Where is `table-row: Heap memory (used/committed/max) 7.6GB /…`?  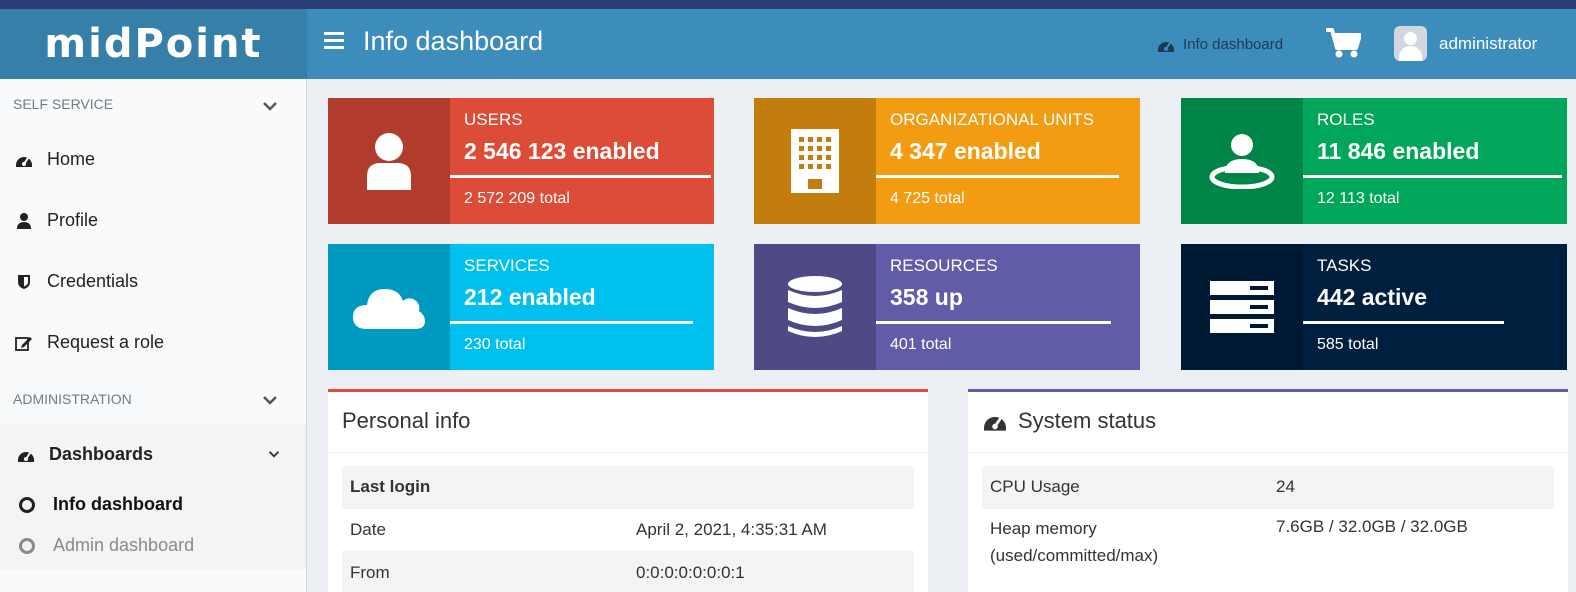 table-row: Heap memory (used/committed/max) 7.6GB /… is located at coordinates (1268, 542).